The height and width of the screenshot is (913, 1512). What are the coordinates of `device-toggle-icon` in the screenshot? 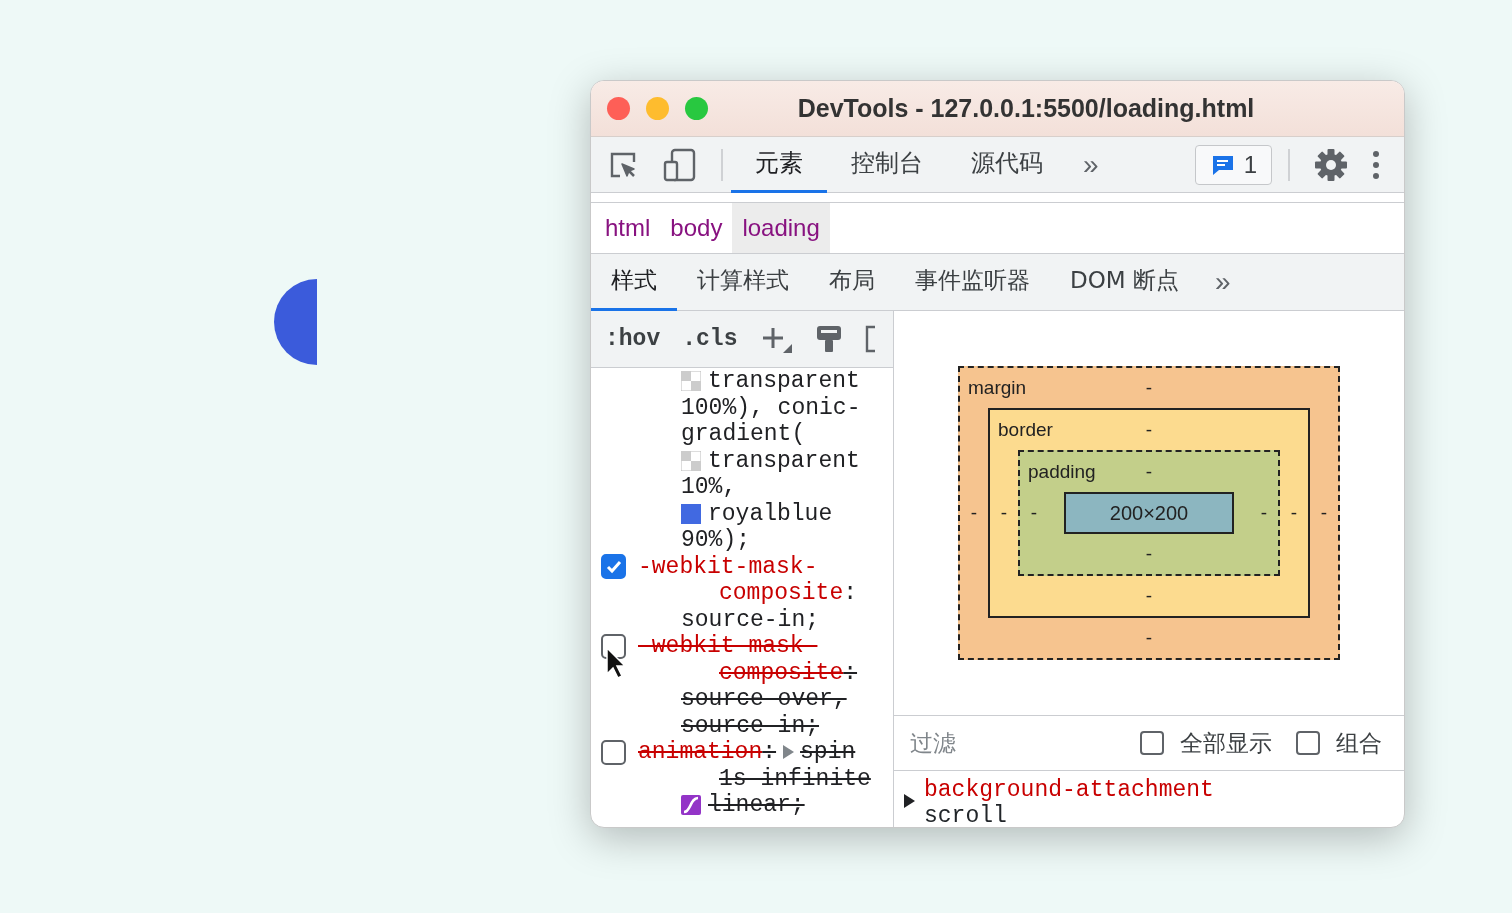 It's located at (680, 164).